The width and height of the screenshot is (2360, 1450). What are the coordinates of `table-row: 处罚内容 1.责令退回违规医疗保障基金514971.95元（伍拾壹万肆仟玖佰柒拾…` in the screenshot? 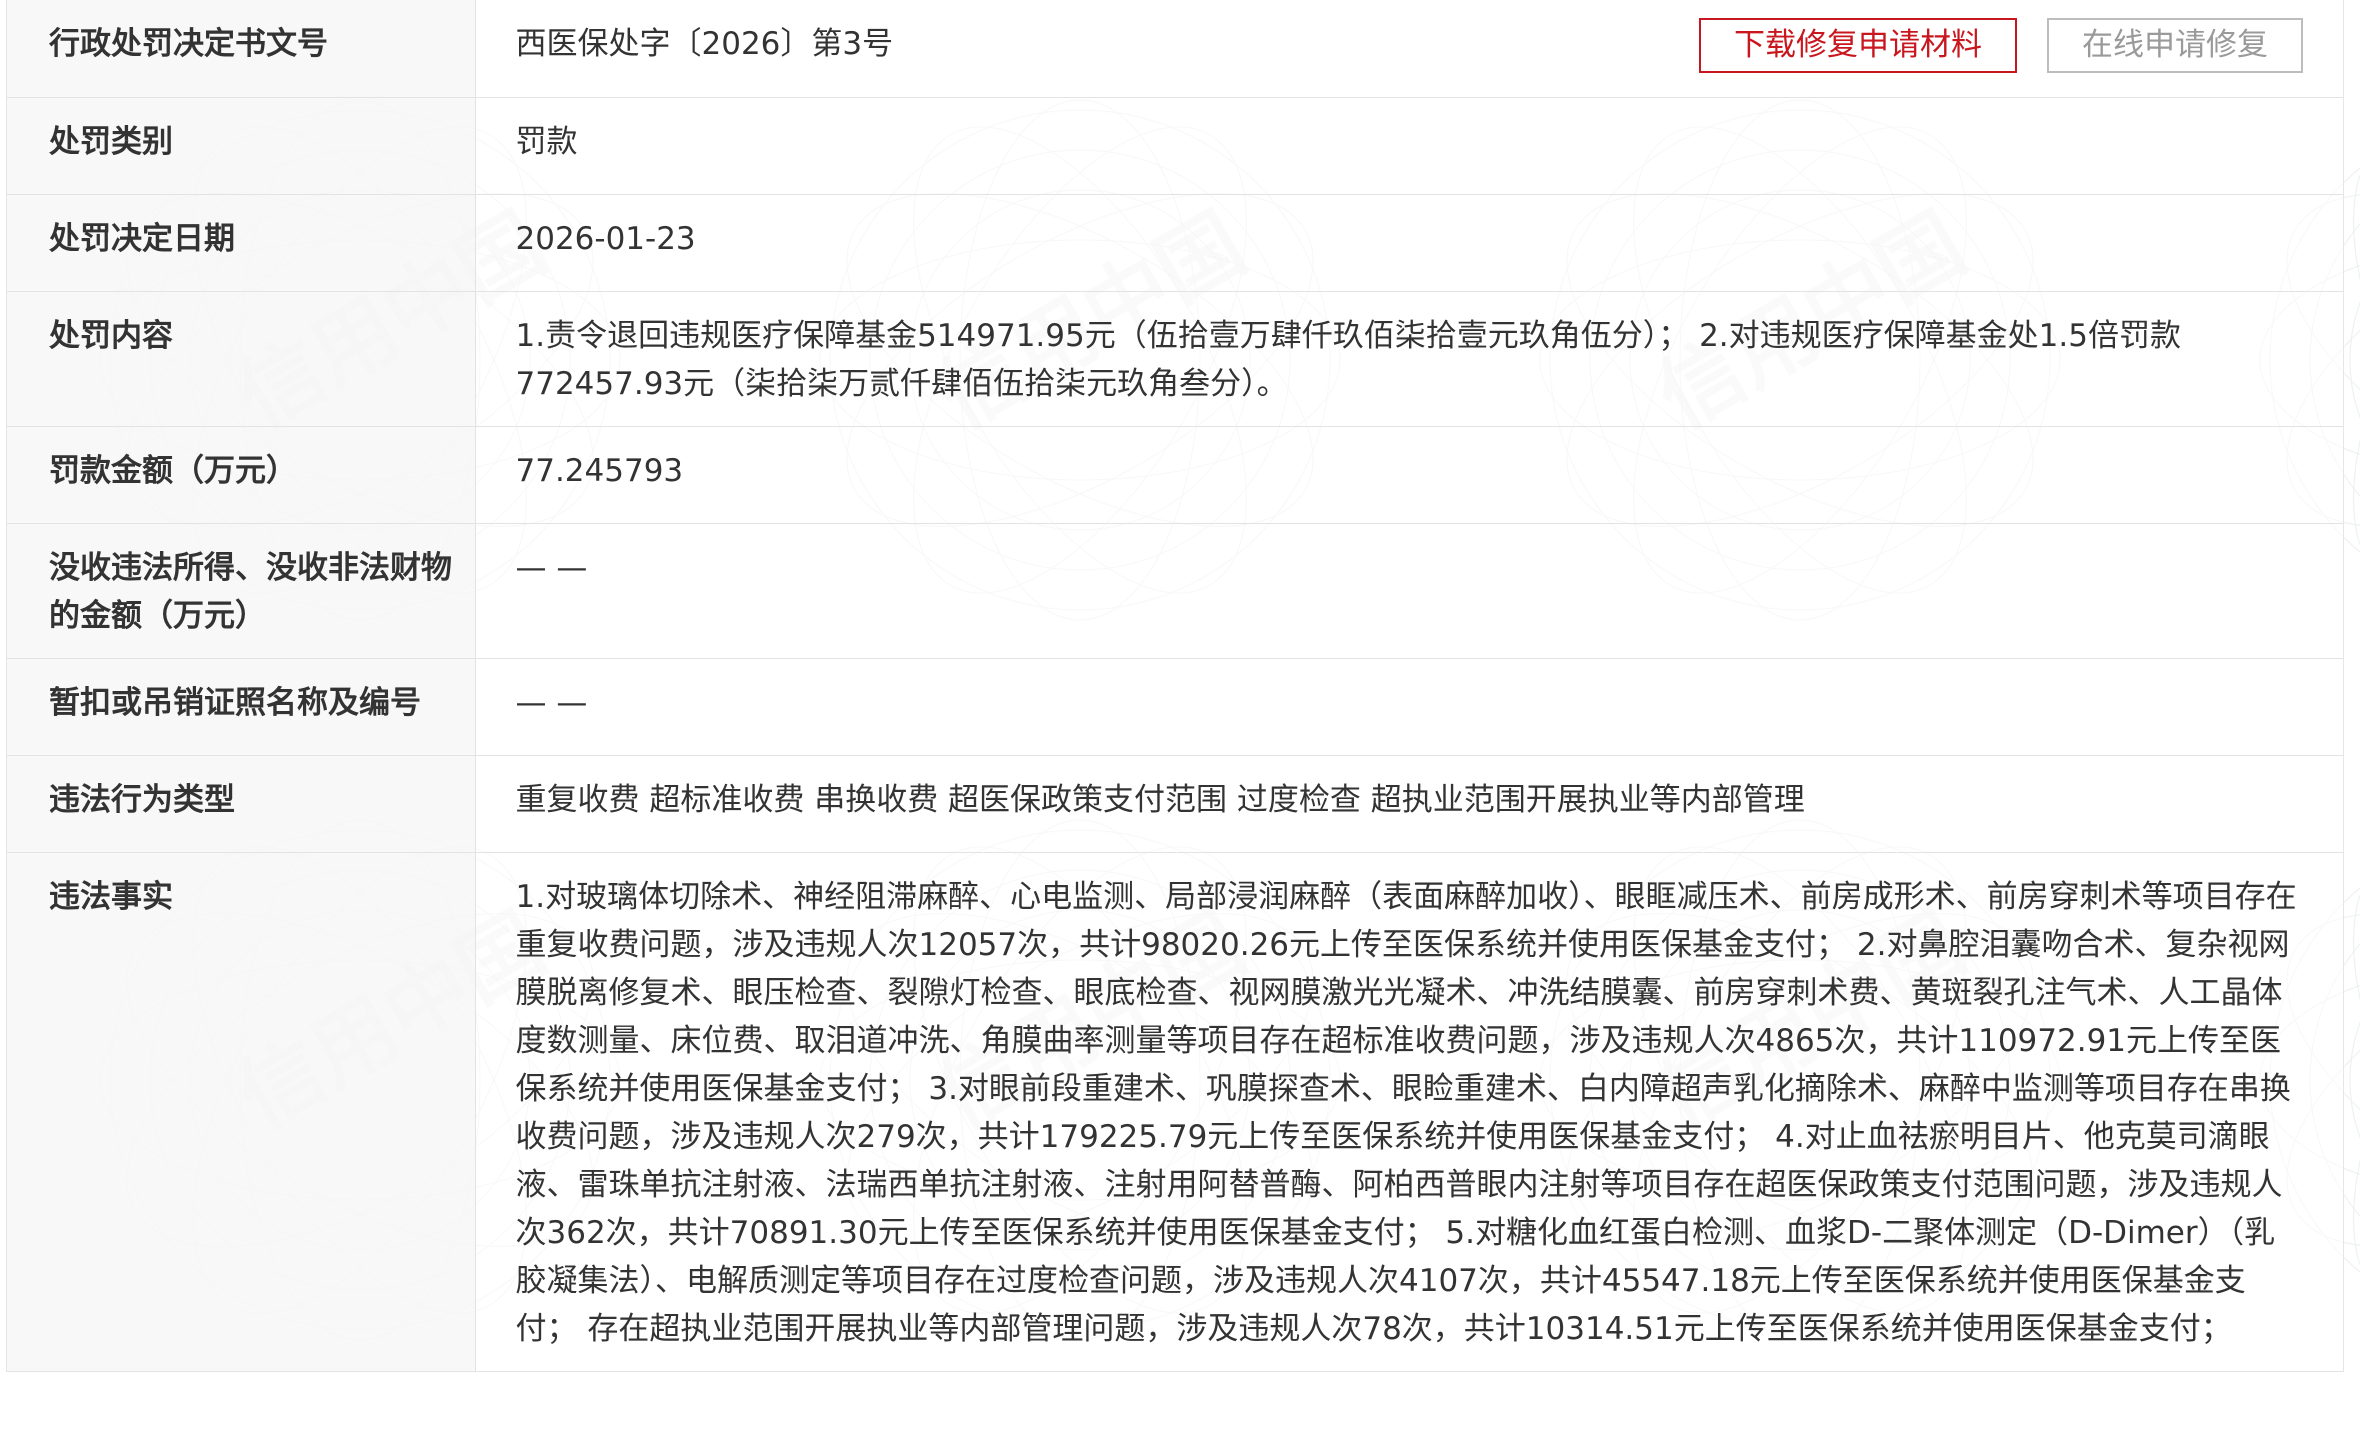 It's located at (1175, 359).